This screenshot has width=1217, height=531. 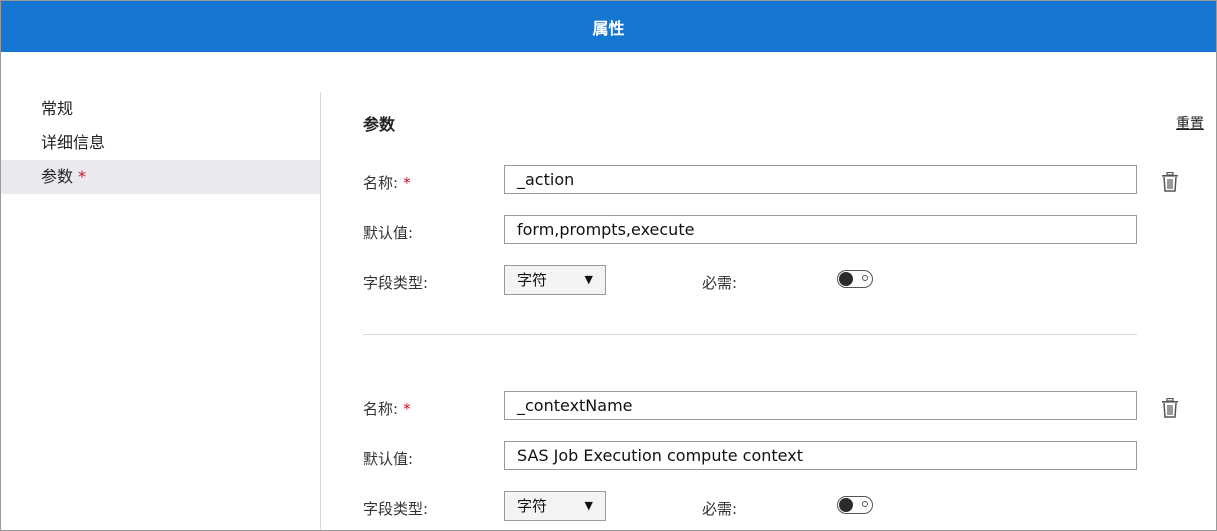 I want to click on name-input: _contextName, so click(x=820, y=405).